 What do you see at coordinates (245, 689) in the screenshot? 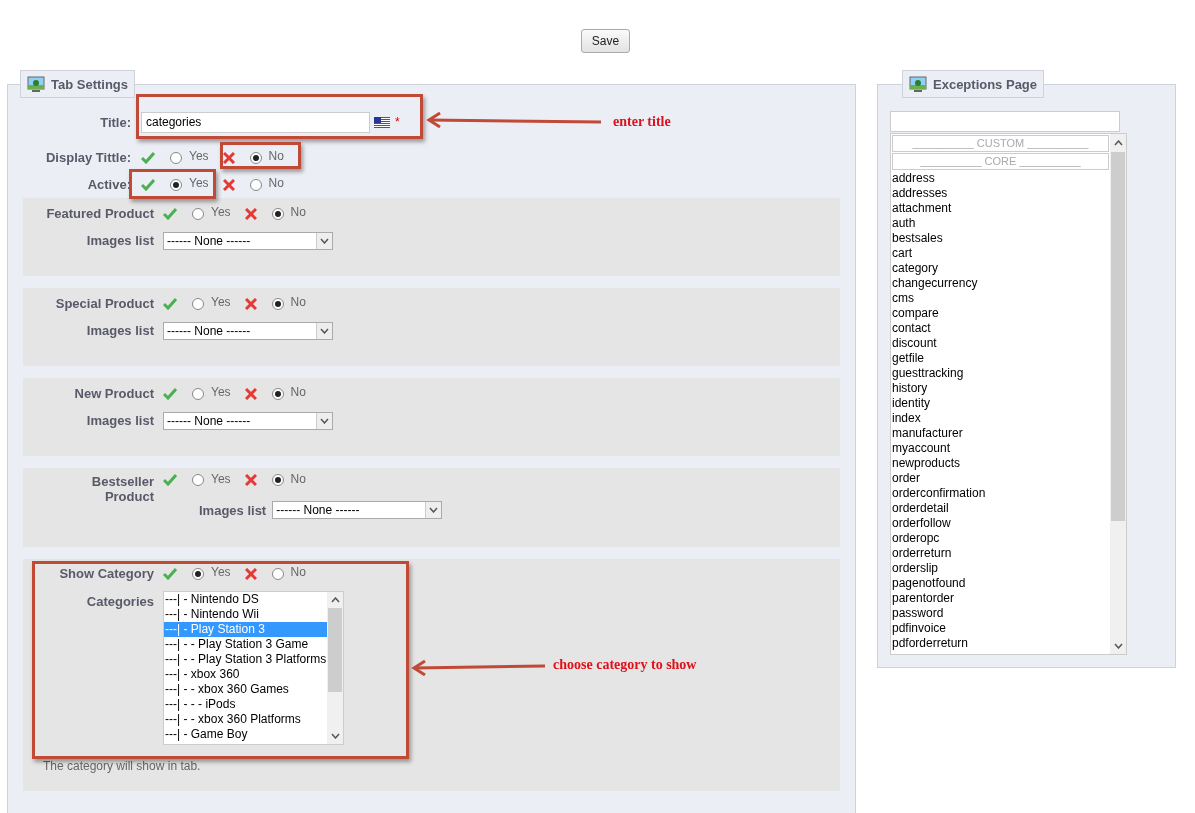
I see `list-option: ---| - - xbox 360 Games` at bounding box center [245, 689].